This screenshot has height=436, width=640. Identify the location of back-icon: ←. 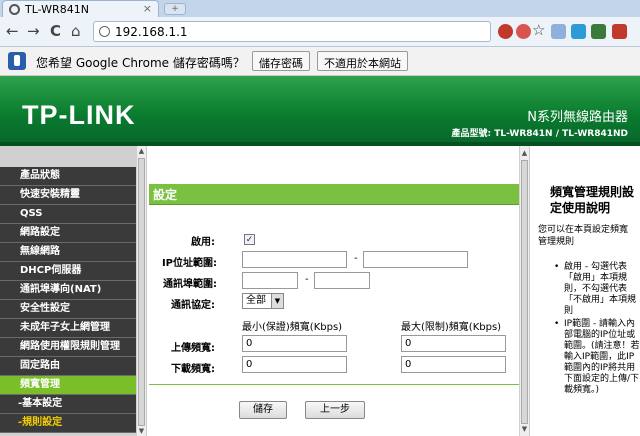
(12, 31).